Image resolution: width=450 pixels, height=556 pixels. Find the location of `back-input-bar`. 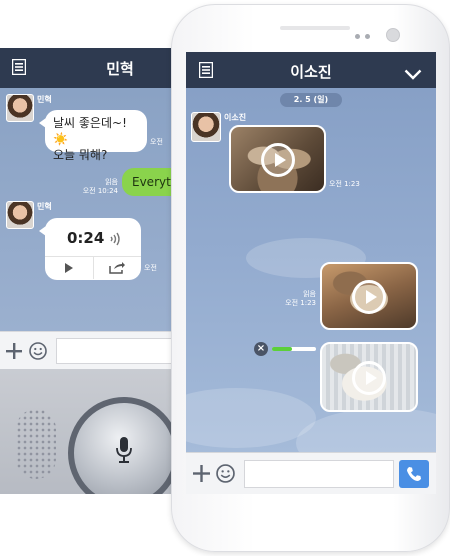

back-input-bar is located at coordinates (89, 350).